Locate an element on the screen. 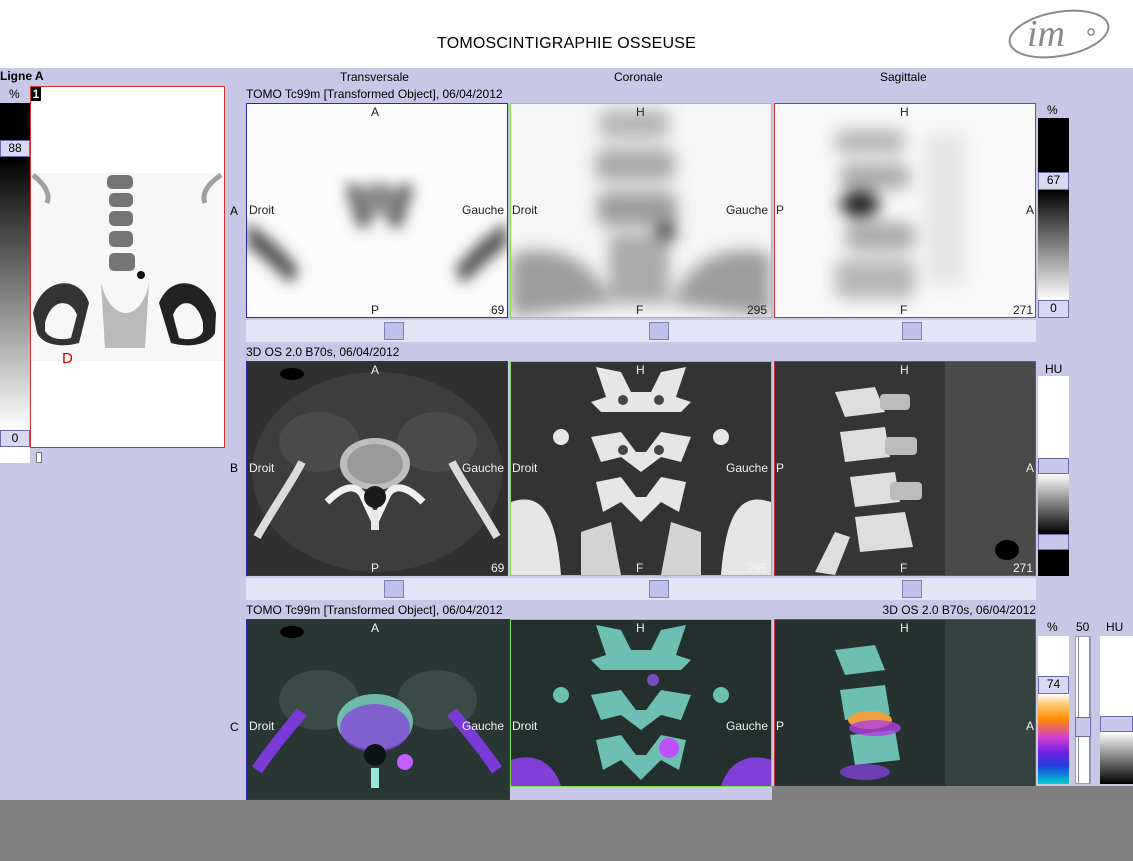  row-b-sag-slice: 271 is located at coordinates (1023, 568).